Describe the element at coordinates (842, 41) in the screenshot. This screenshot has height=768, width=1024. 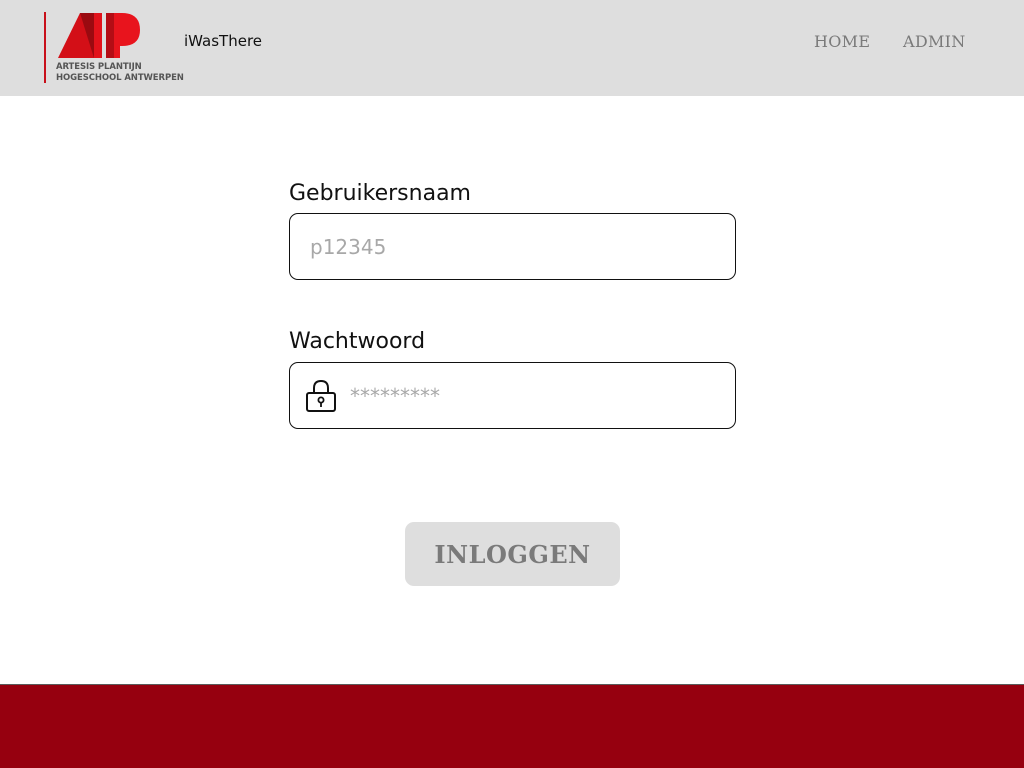
I see `nav-home-link: HOME` at that location.